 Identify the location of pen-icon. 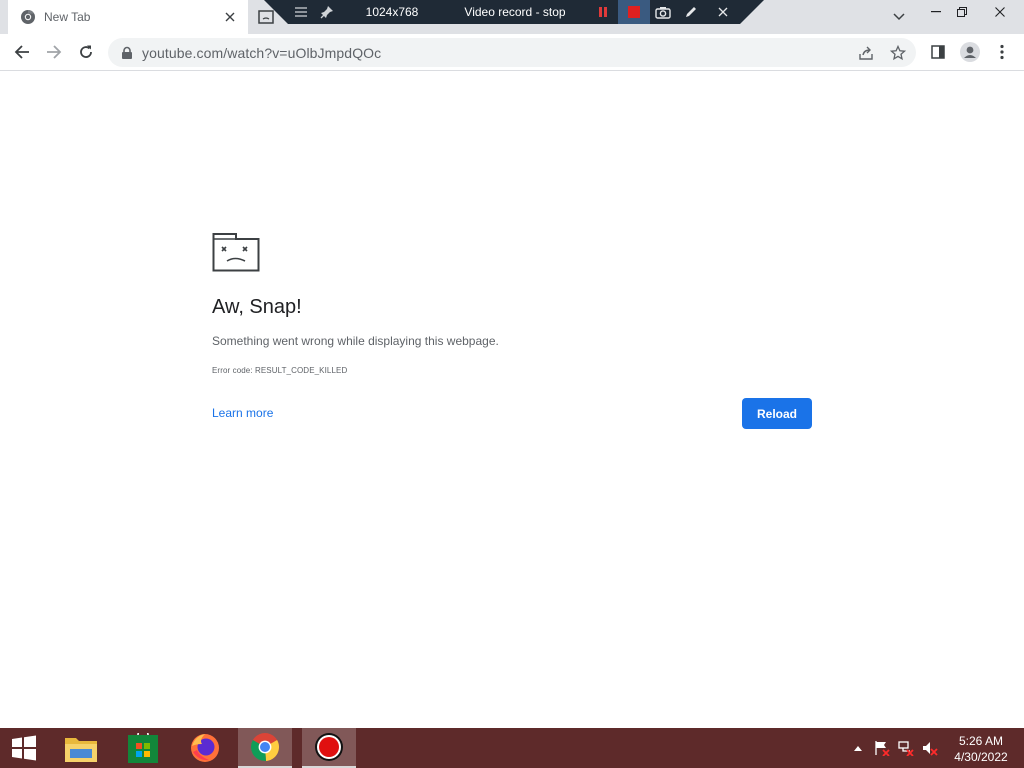
(691, 12).